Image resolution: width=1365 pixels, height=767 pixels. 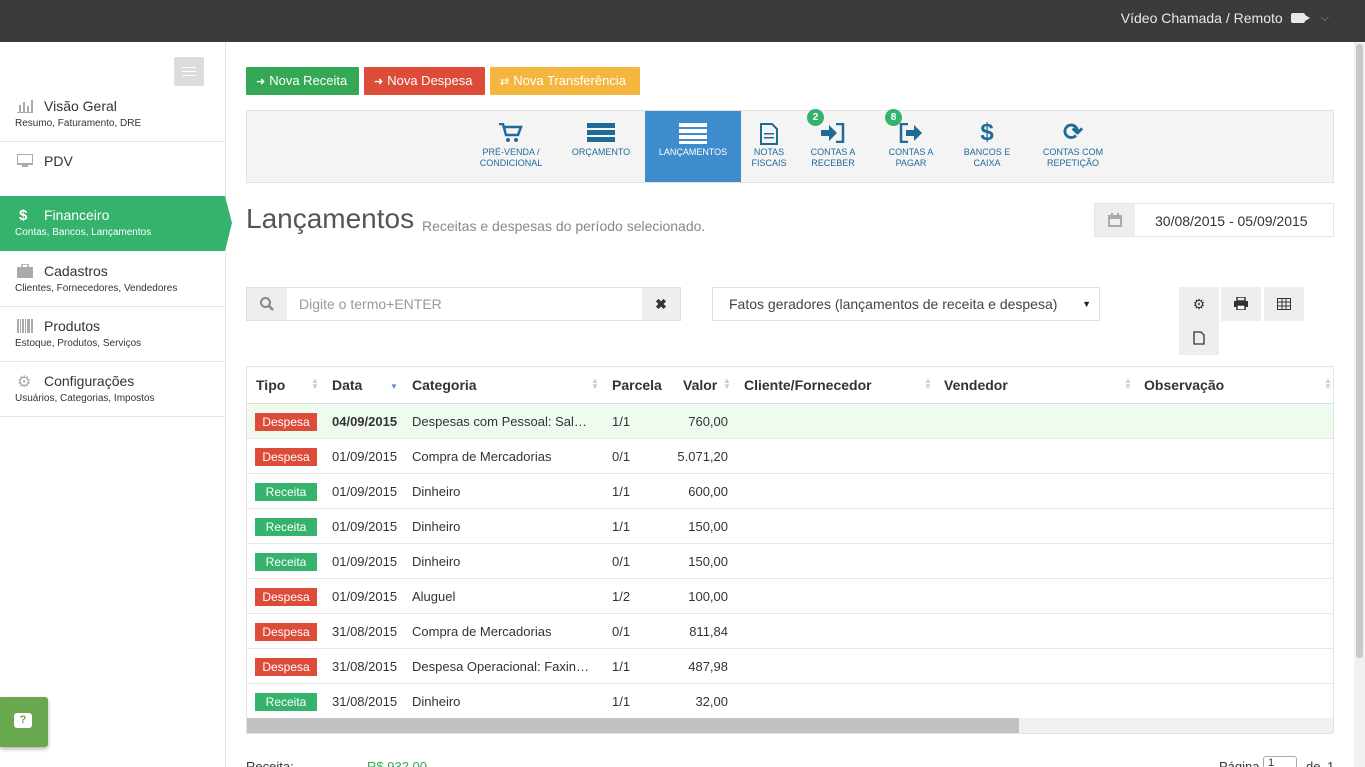 I want to click on nova-receita-button: ➜ Nova Receita, so click(x=302, y=81).